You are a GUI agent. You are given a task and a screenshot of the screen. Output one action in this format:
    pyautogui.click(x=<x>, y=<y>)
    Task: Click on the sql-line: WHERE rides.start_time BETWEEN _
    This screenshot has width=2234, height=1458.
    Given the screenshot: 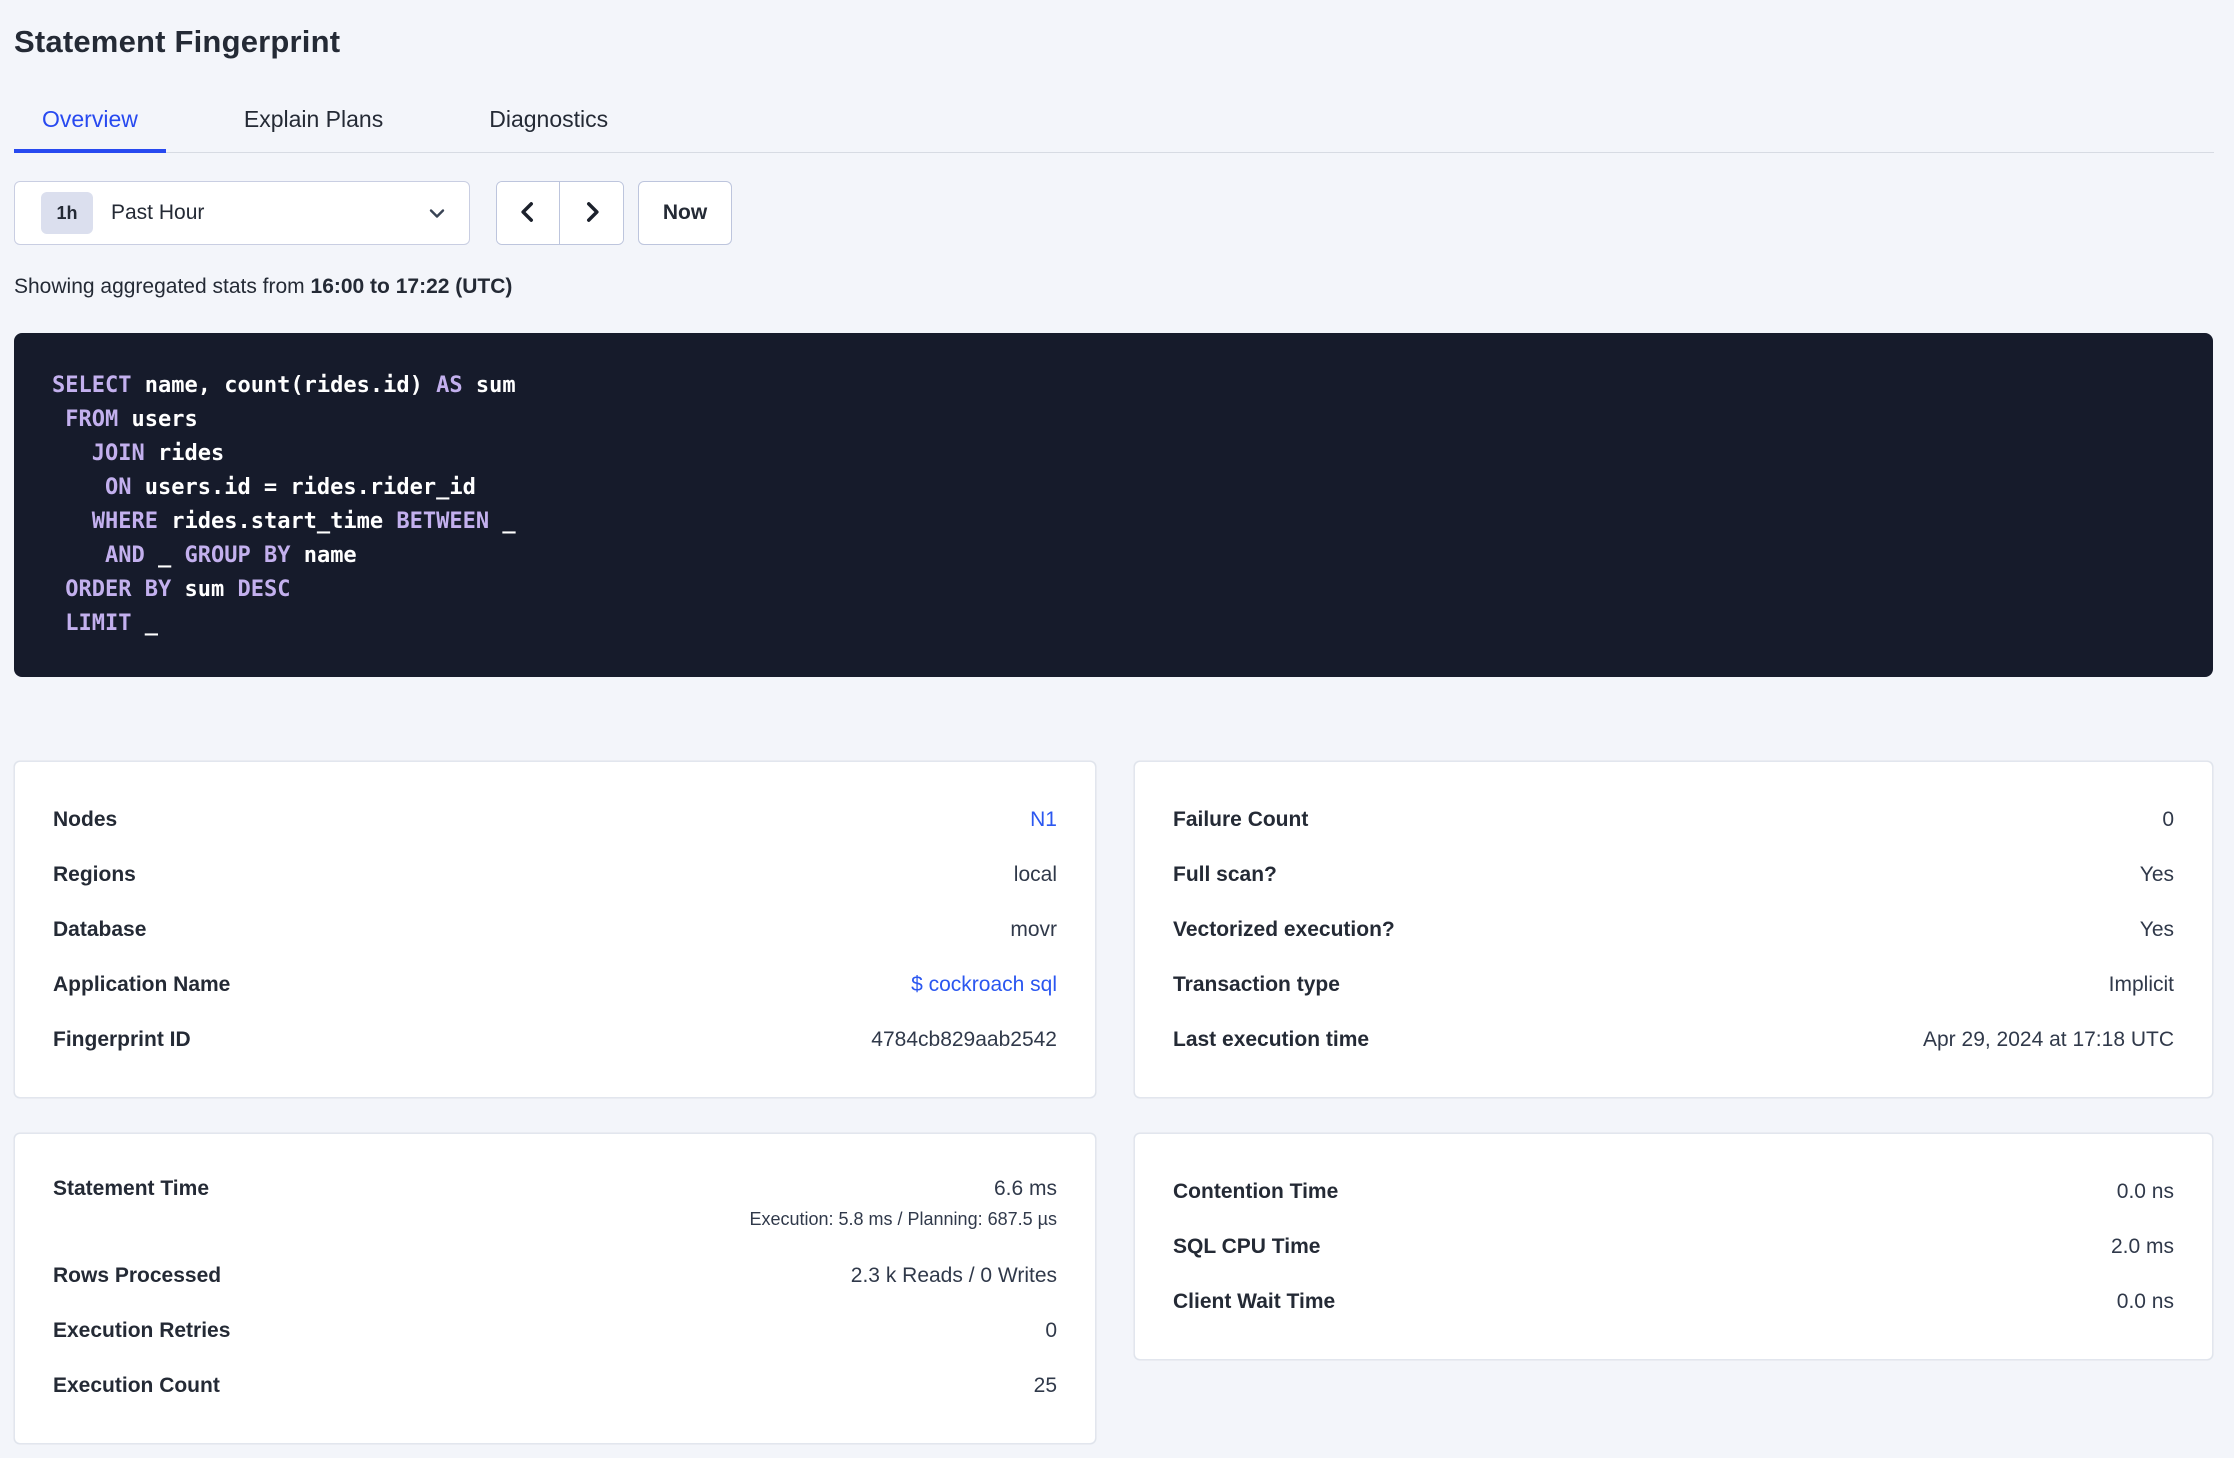 What is the action you would take?
    pyautogui.click(x=303, y=521)
    